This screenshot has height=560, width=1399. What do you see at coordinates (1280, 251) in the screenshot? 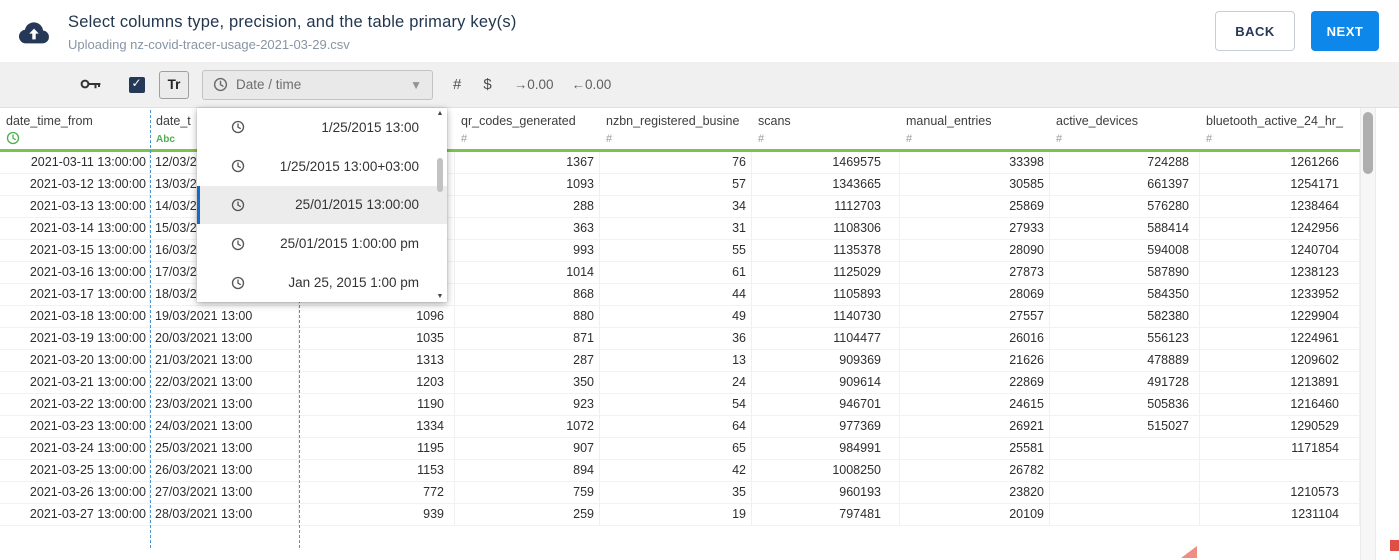
I see `cell: 1240704` at bounding box center [1280, 251].